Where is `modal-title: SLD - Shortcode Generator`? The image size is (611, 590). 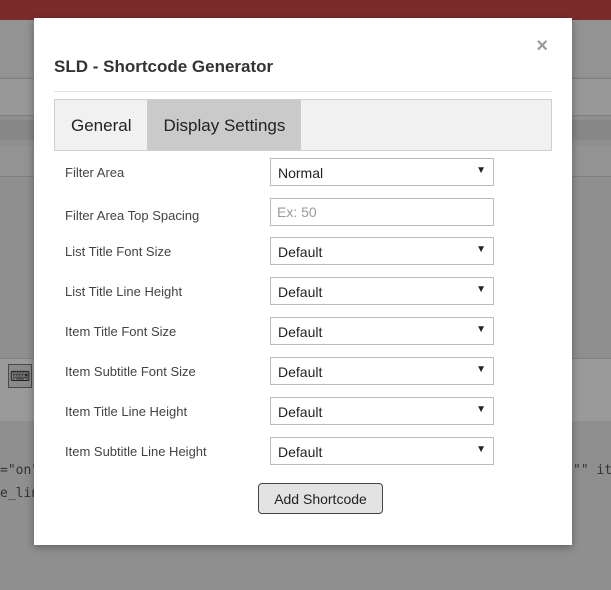 modal-title: SLD - Shortcode Generator is located at coordinates (164, 66).